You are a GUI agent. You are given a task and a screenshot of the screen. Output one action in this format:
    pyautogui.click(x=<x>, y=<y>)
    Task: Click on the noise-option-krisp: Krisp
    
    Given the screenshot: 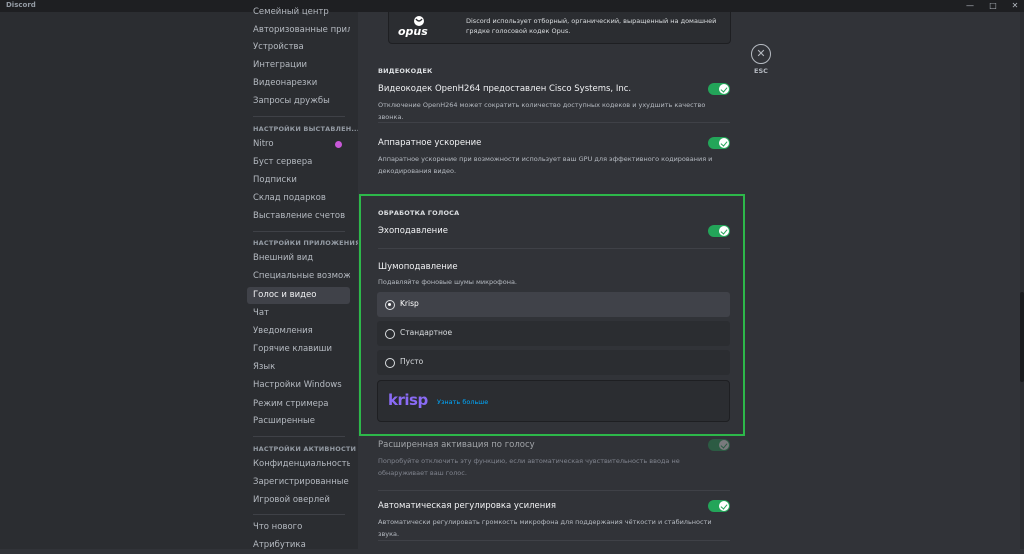 What is the action you would take?
    pyautogui.click(x=553, y=304)
    